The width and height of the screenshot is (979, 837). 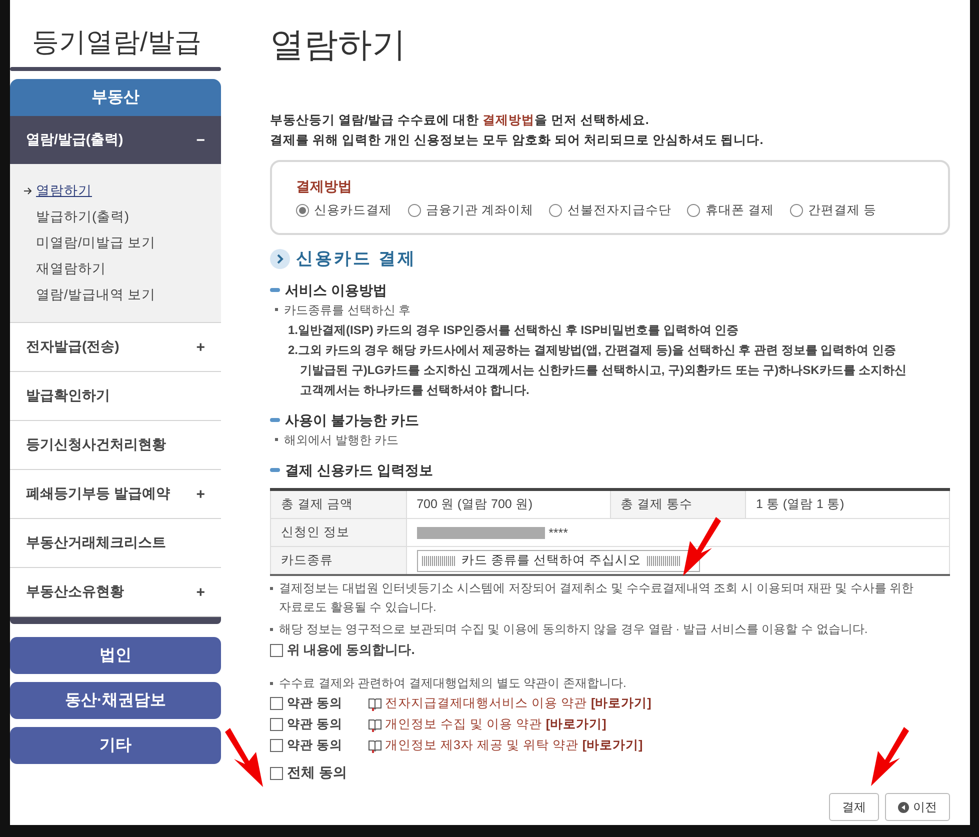 What do you see at coordinates (115, 700) in the screenshot?
I see `section-button: 동산·채권담보` at bounding box center [115, 700].